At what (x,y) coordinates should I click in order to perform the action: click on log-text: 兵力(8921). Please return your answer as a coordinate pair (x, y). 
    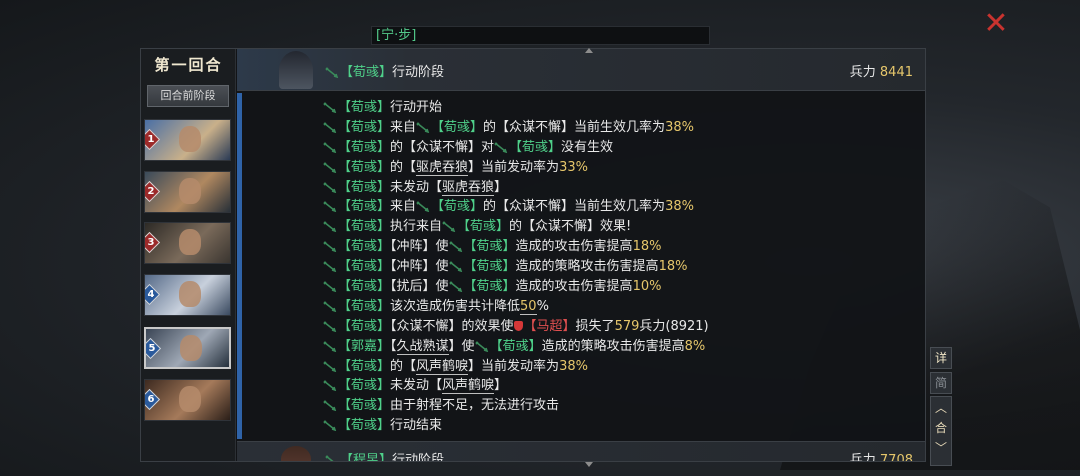
    Looking at the image, I should click on (674, 326).